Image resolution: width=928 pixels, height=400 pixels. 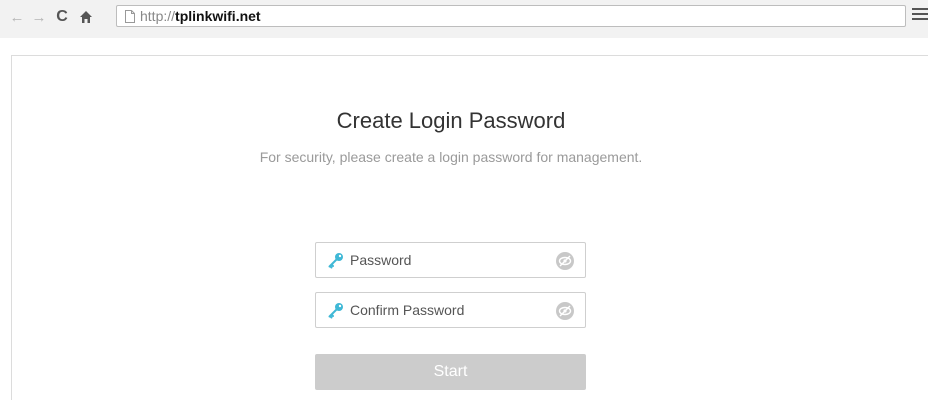 I want to click on password-field, so click(x=450, y=260).